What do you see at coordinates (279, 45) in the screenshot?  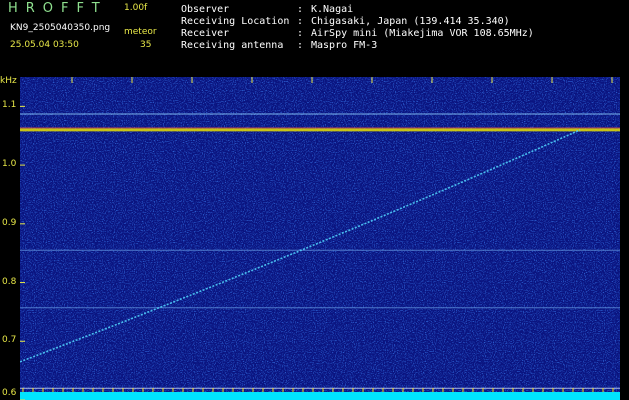 I see `meta-antenna: Receiving antenna: Maspro FM-3` at bounding box center [279, 45].